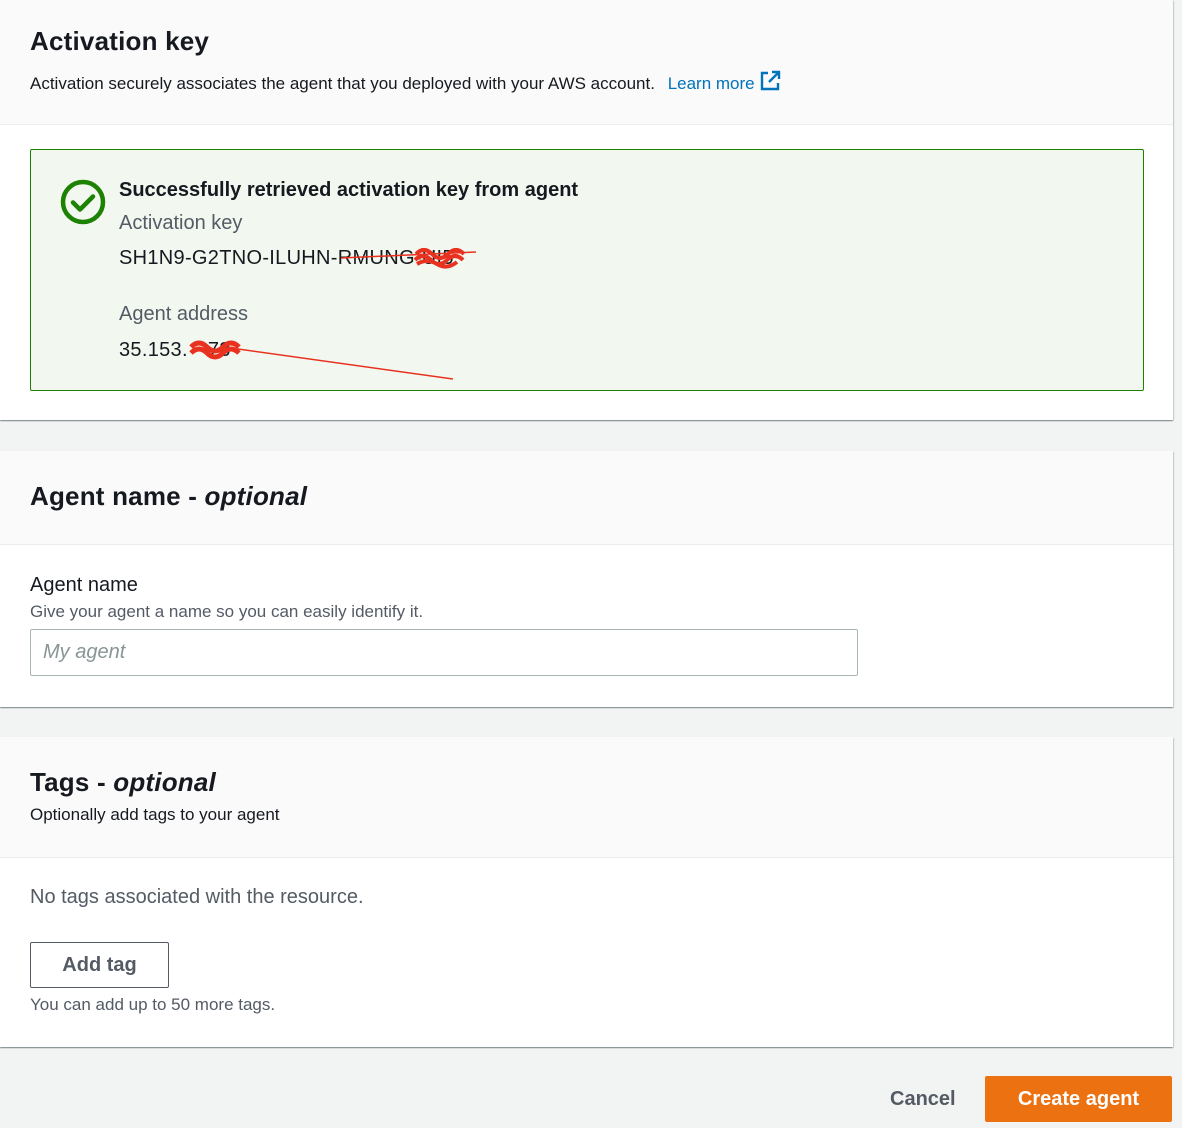 This screenshot has width=1182, height=1128. What do you see at coordinates (120, 41) in the screenshot?
I see `activation-key-title: Activation key` at bounding box center [120, 41].